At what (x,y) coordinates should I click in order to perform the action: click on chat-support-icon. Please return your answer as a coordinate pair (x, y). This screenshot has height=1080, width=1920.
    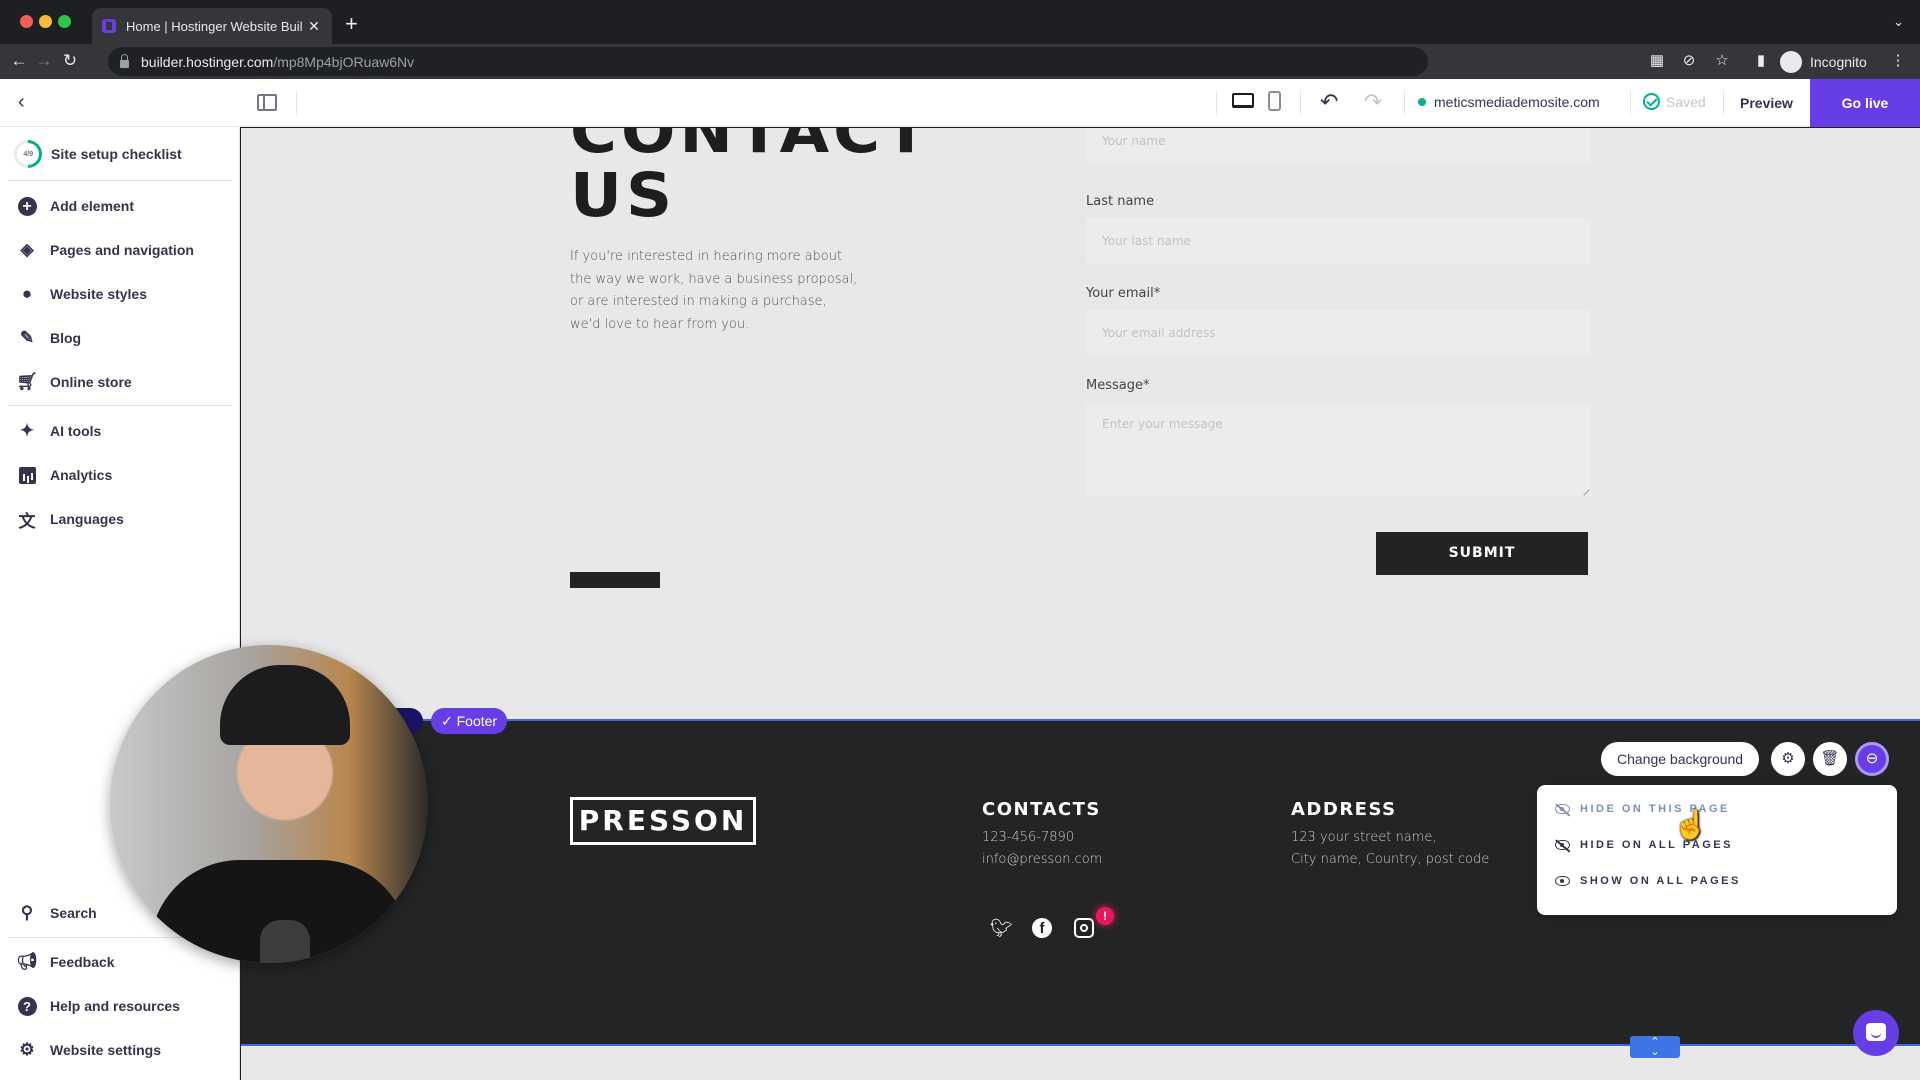
    Looking at the image, I should click on (1876, 1033).